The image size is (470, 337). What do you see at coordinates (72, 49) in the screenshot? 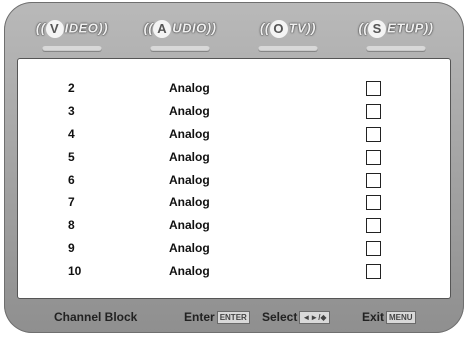
I see `tab-video-underline` at bounding box center [72, 49].